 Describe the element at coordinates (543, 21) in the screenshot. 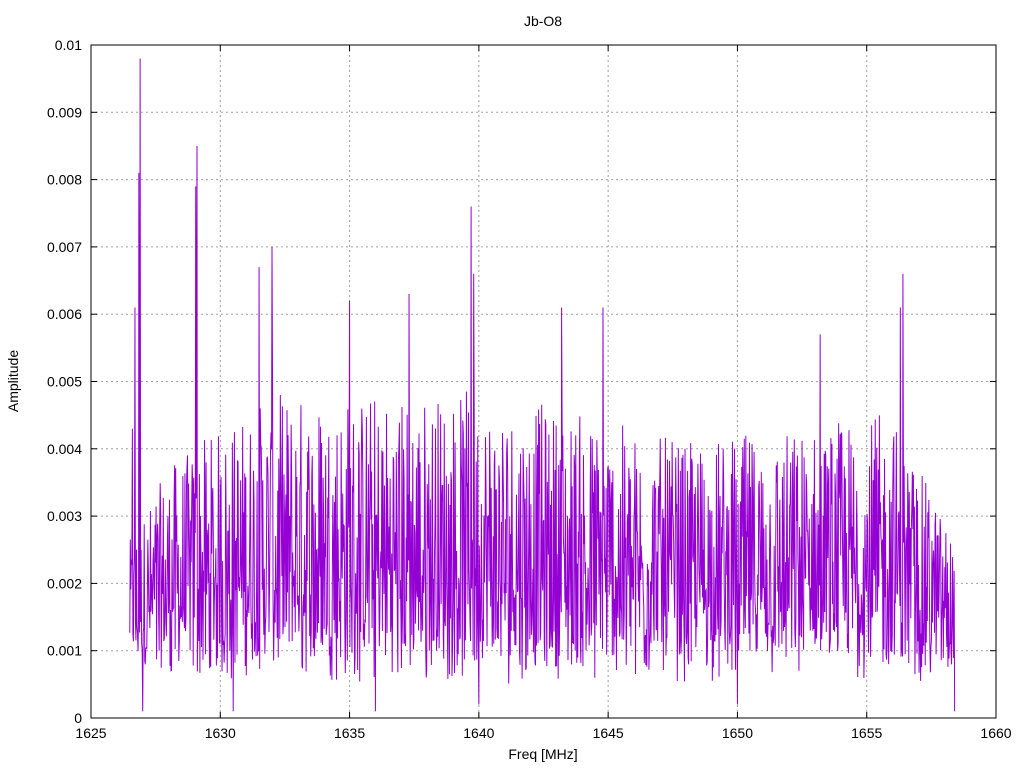

I see `chart-title: Jb-O8` at that location.